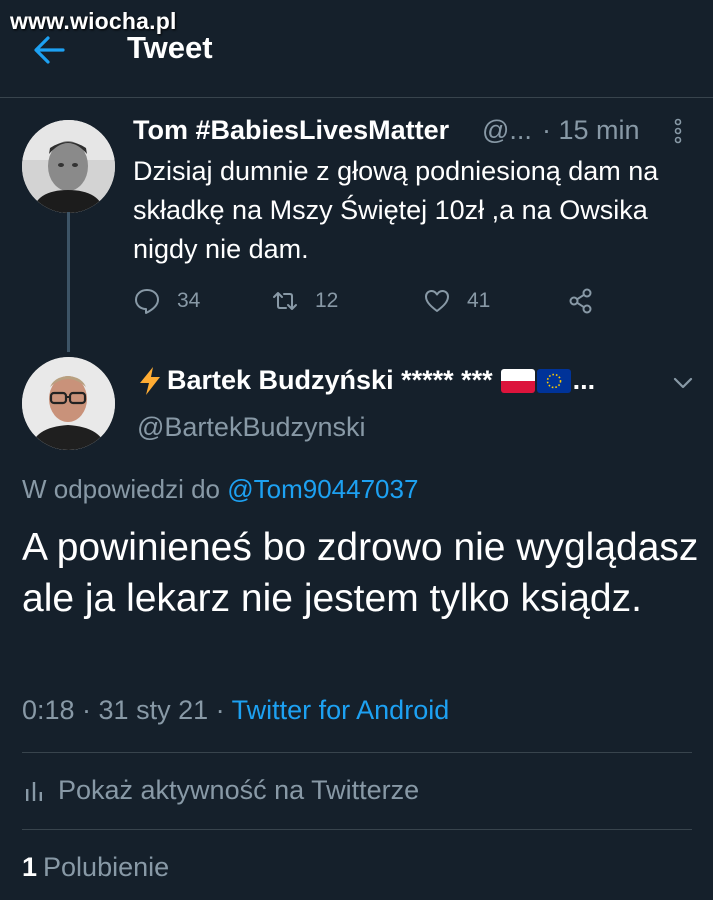 The height and width of the screenshot is (900, 713). Describe the element at coordinates (456, 301) in the screenshot. I see `like-button: 41` at that location.